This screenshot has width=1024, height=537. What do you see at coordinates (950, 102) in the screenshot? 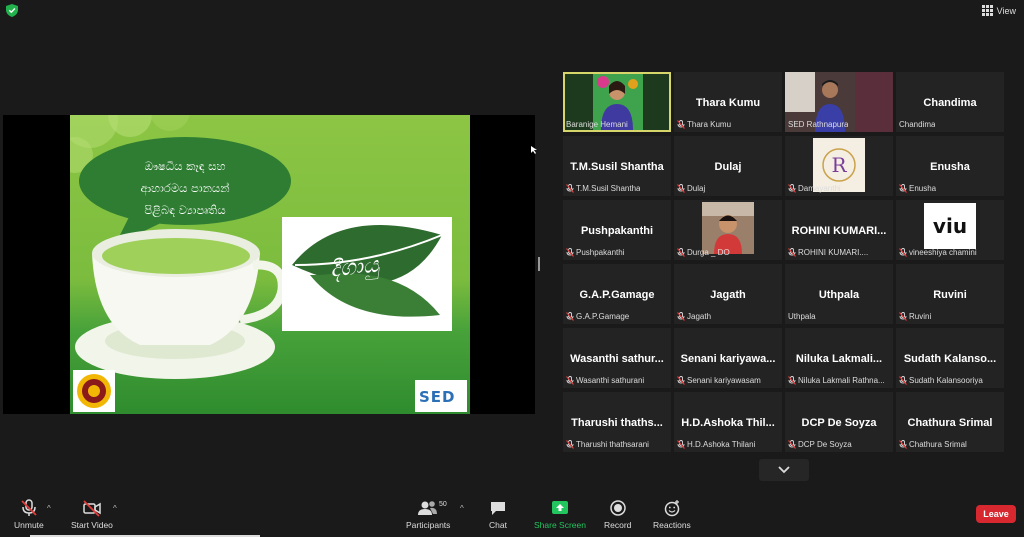
I see `participant-tile: Chandima Chandima` at bounding box center [950, 102].